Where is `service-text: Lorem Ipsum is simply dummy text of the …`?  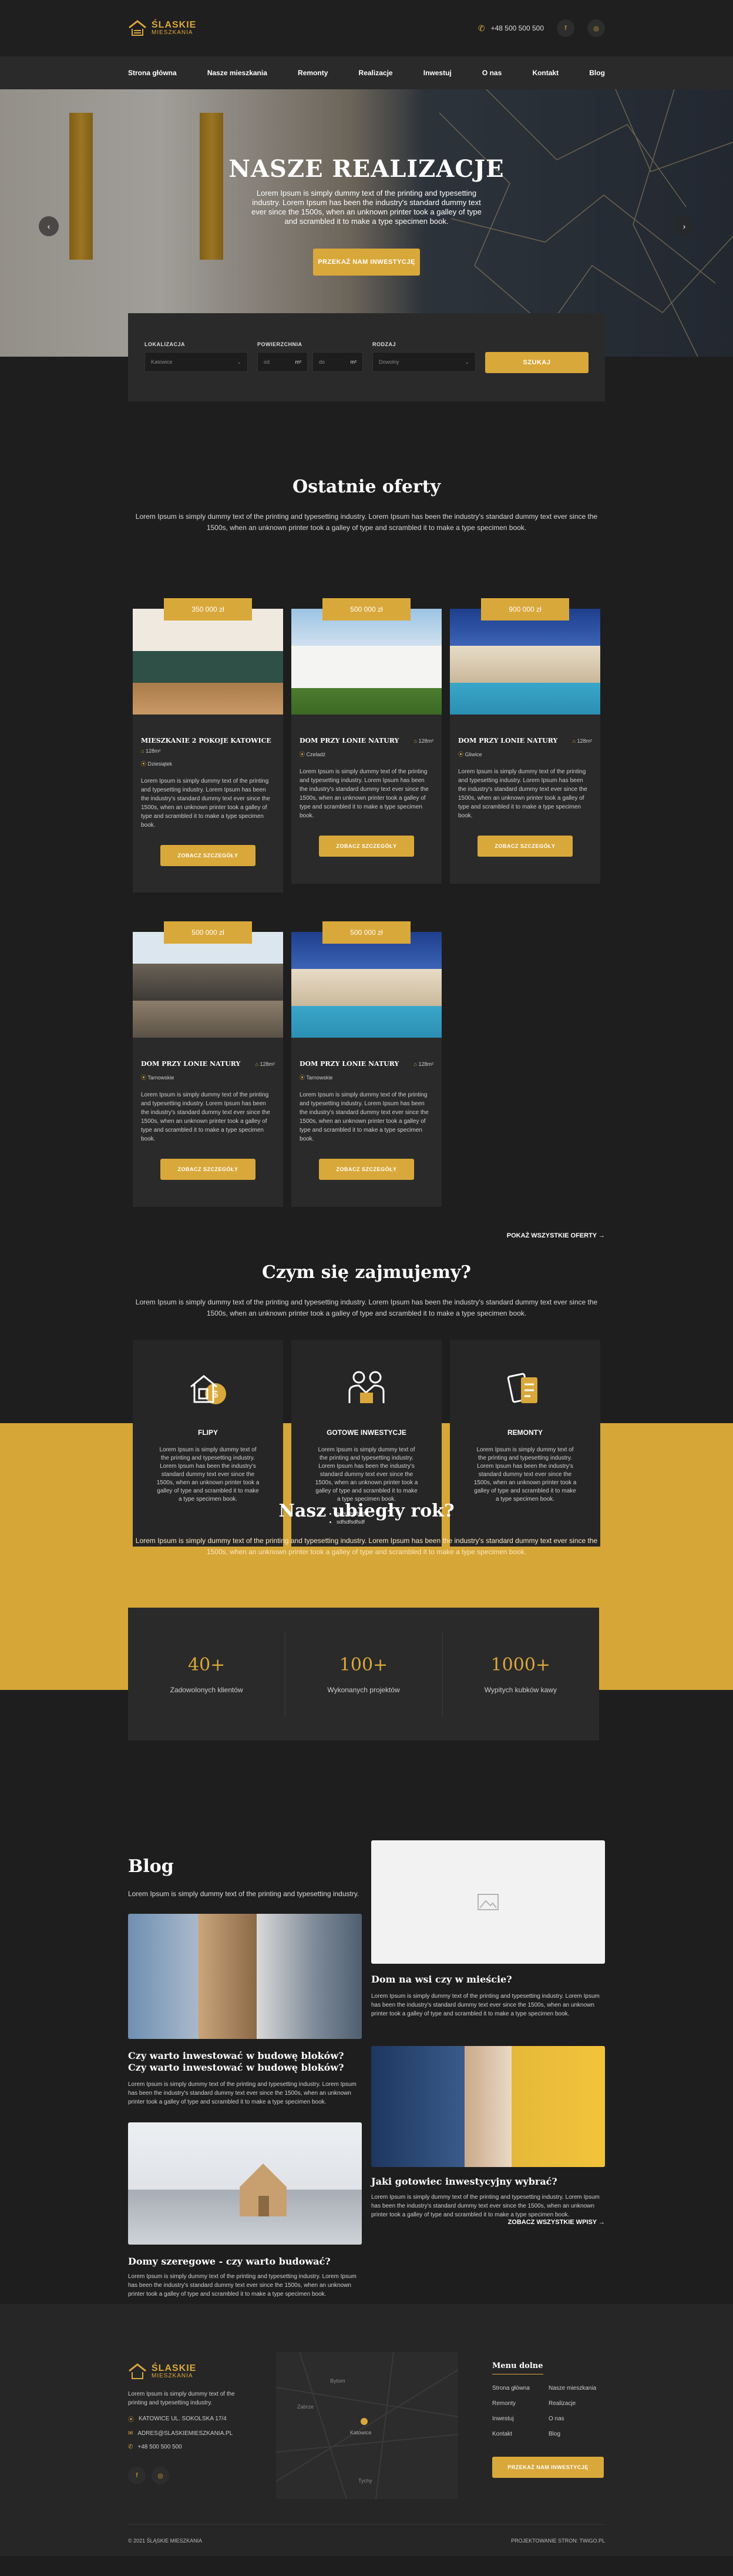 service-text: Lorem Ipsum is simply dummy text of the … is located at coordinates (208, 1474).